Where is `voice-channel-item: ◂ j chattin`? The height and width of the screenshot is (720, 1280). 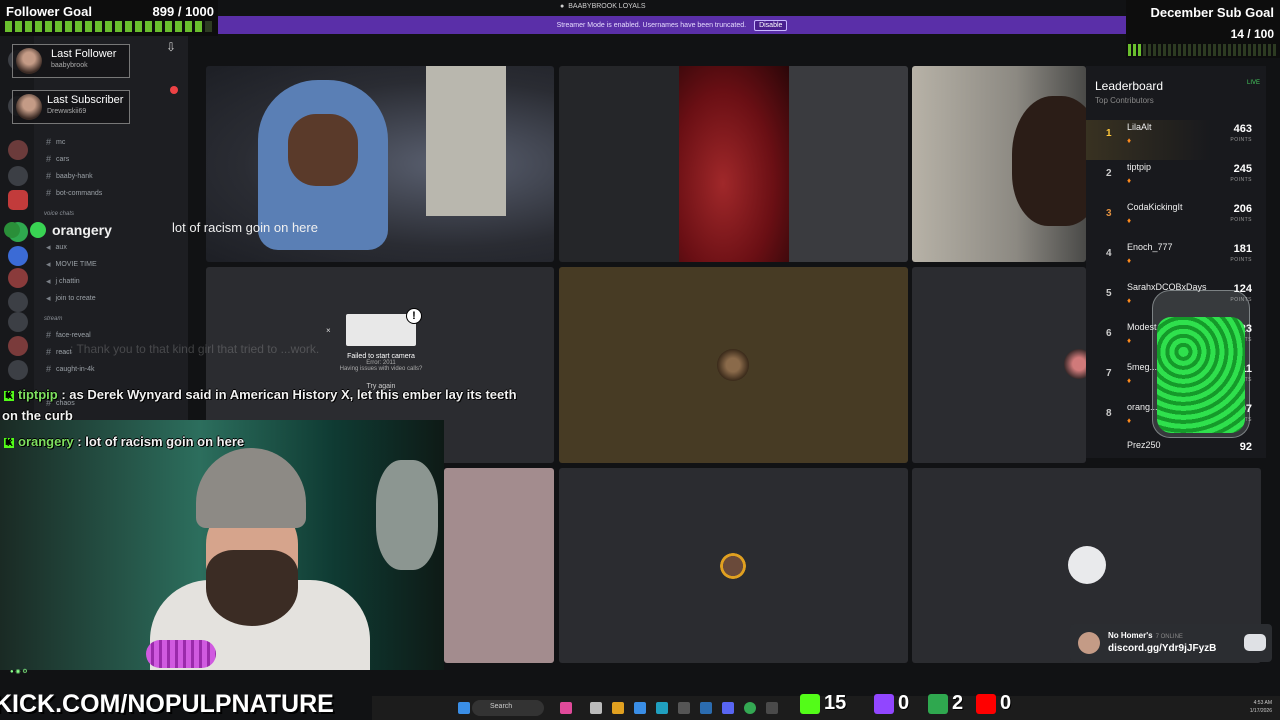 voice-channel-item: ◂ j chattin is located at coordinates (63, 281).